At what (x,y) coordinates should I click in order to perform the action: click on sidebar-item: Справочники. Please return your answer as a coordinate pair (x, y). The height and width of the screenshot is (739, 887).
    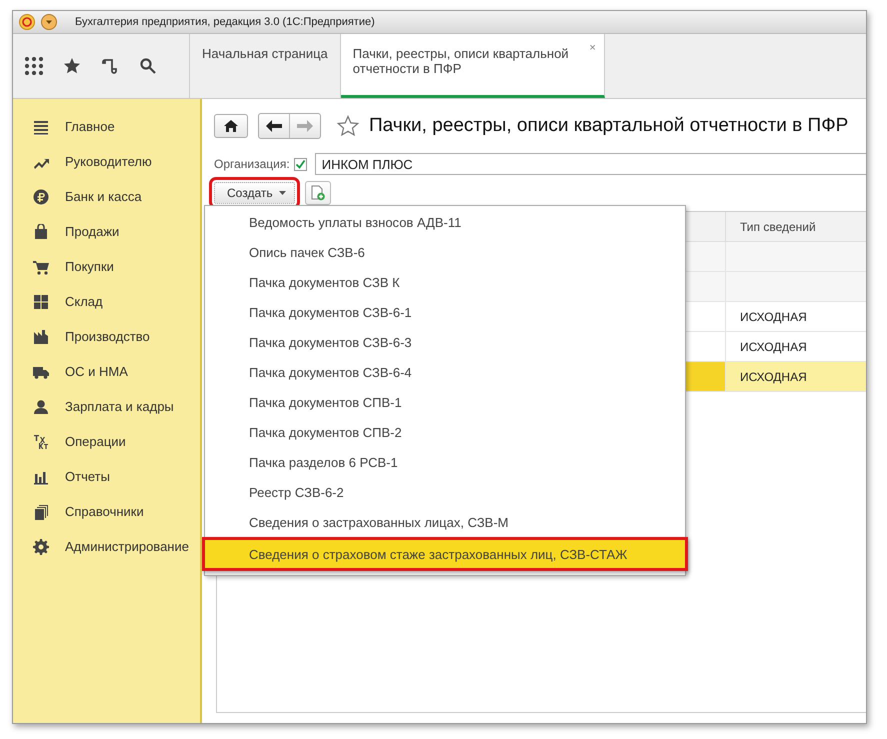
    Looking at the image, I should click on (104, 511).